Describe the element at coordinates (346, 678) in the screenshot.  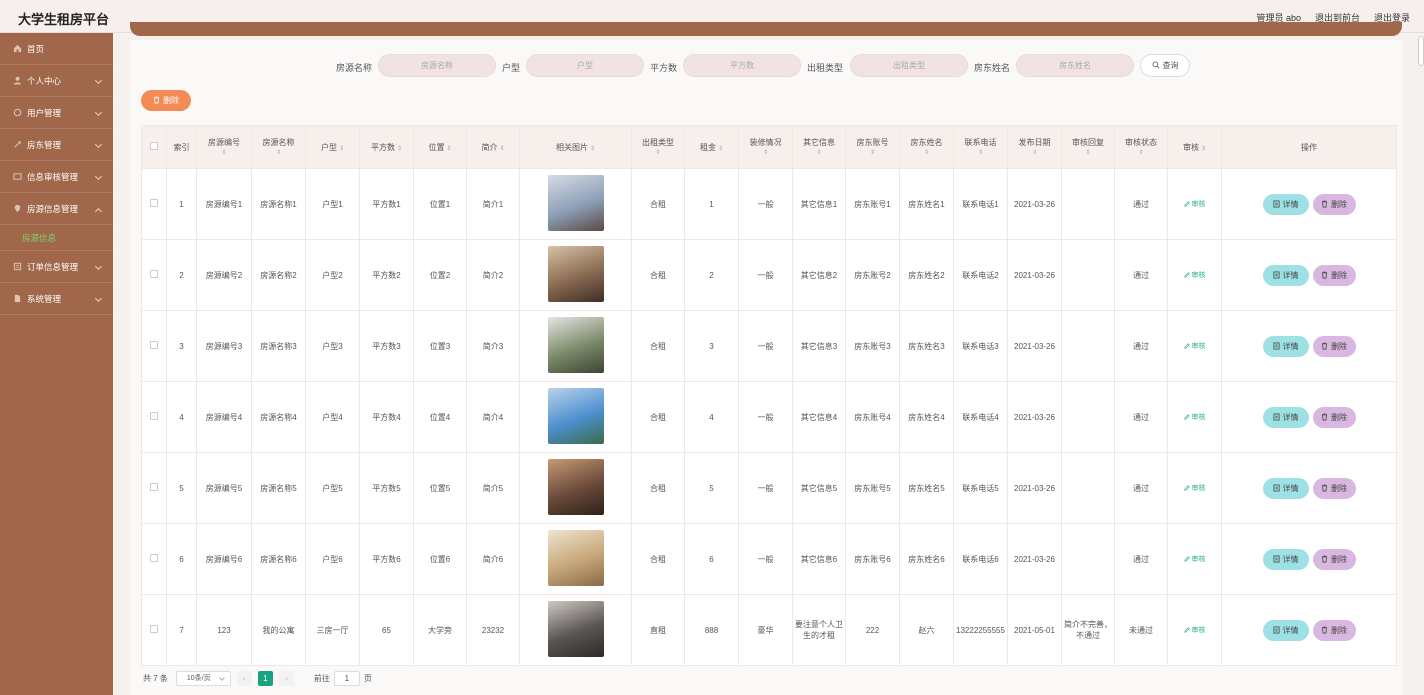
I see `goto-page-input: 1` at that location.